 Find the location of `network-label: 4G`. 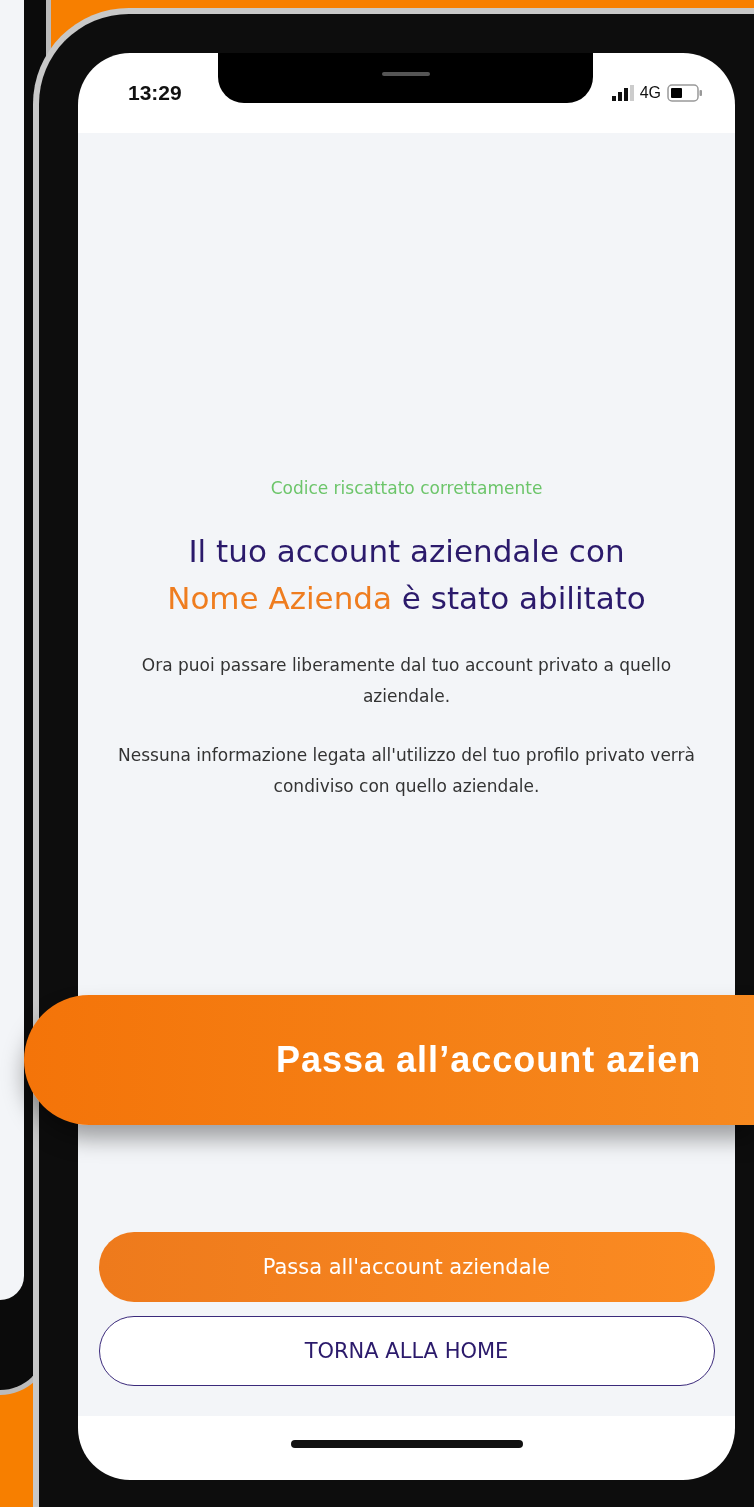

network-label: 4G is located at coordinates (650, 93).